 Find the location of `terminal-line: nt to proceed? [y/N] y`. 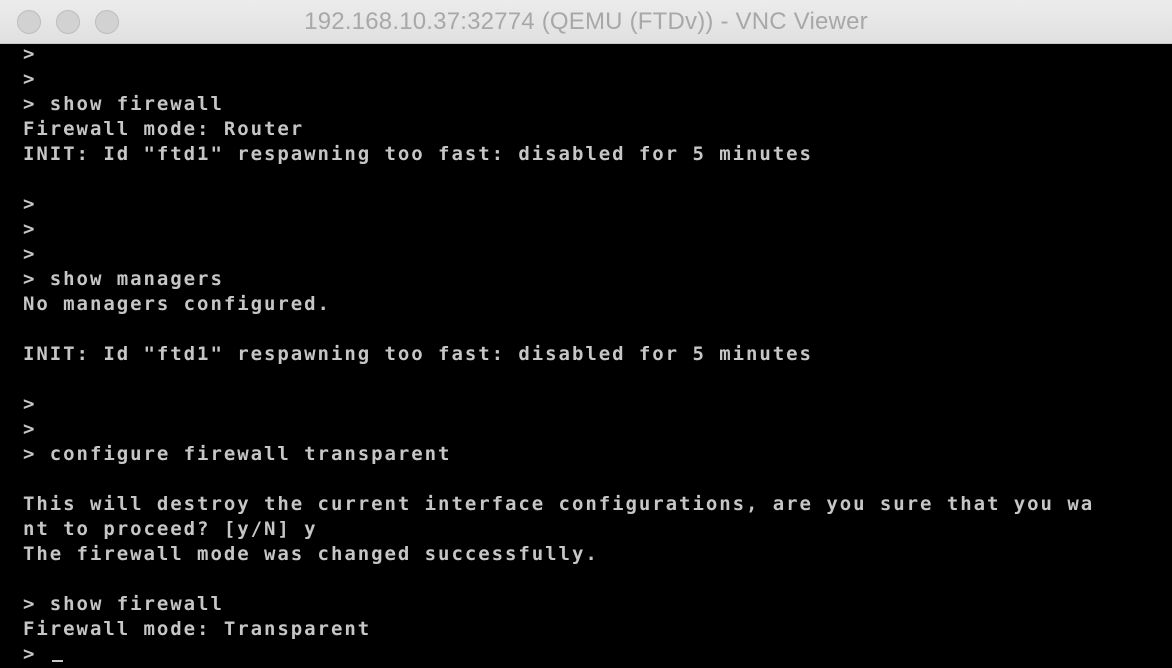

terminal-line: nt to proceed? [y/N] y is located at coordinates (170, 529).